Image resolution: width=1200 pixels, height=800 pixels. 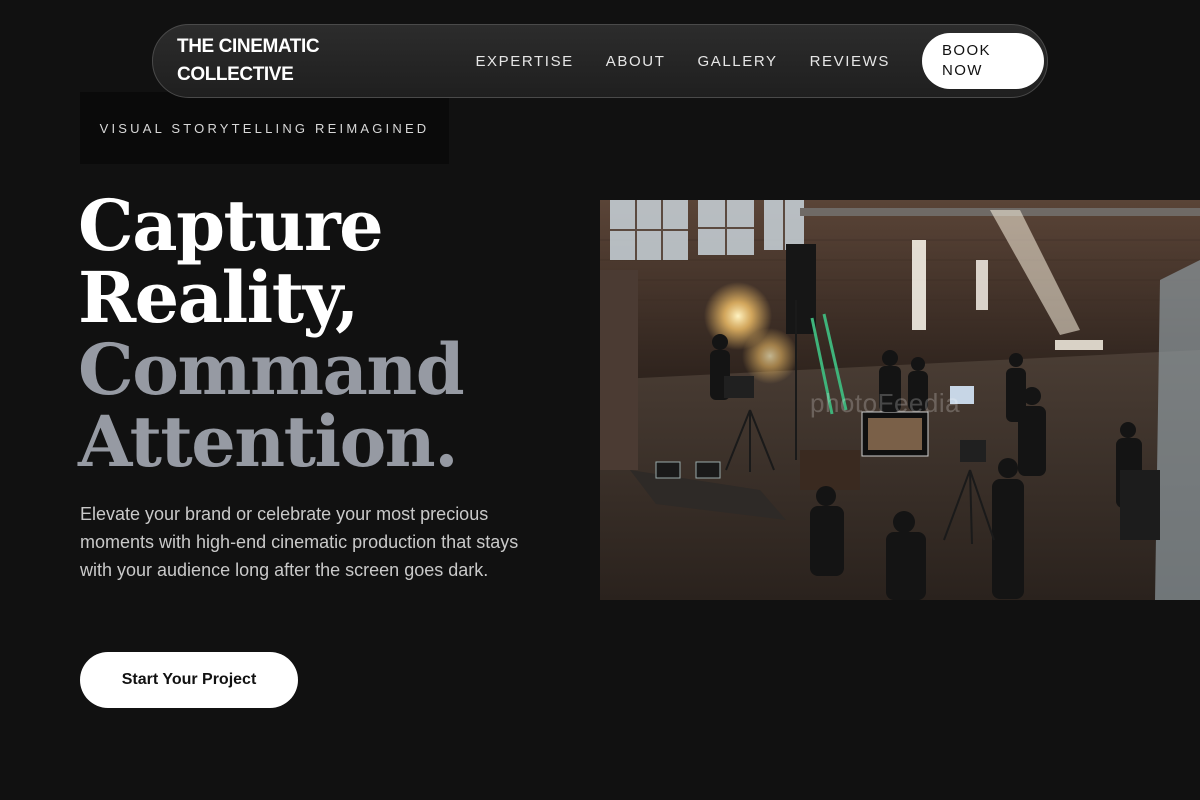 I want to click on nav-links: EXPERTISE ABOUT GALLERY REVIEWS BOOK NOW, so click(x=759, y=61).